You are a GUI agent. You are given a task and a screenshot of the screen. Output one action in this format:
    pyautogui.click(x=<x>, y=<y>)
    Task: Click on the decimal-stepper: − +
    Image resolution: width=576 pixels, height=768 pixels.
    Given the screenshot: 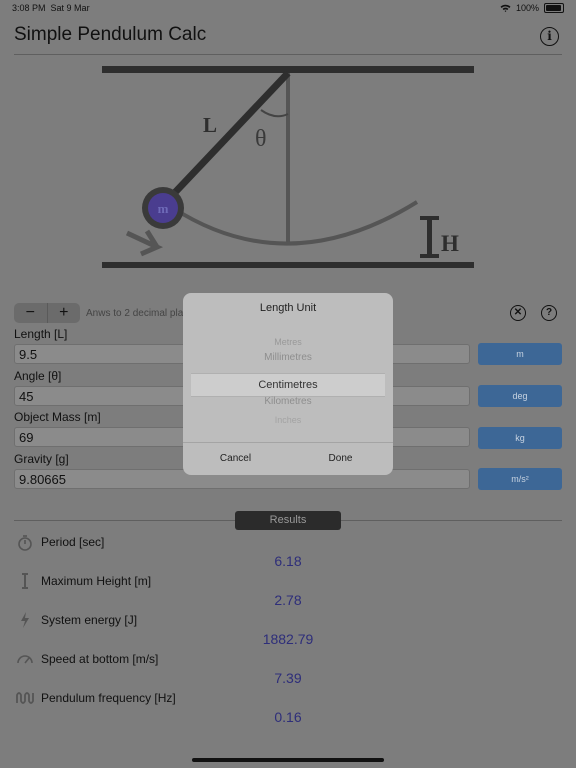 What is the action you would take?
    pyautogui.click(x=47, y=313)
    